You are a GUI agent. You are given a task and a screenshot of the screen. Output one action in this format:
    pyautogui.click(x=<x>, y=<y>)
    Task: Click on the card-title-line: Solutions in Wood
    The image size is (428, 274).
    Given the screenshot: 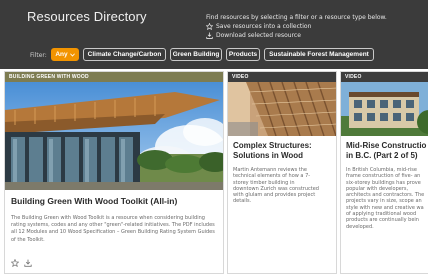 What is the action you would take?
    pyautogui.click(x=268, y=155)
    